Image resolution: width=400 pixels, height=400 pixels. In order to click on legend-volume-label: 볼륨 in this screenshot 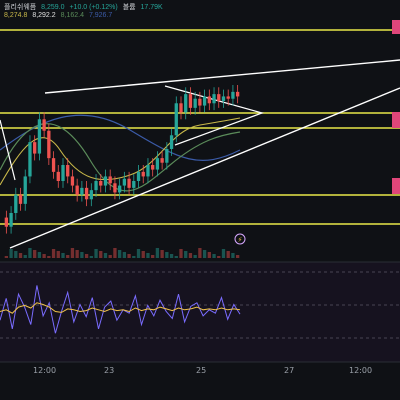, I will do `click(129, 7)`.